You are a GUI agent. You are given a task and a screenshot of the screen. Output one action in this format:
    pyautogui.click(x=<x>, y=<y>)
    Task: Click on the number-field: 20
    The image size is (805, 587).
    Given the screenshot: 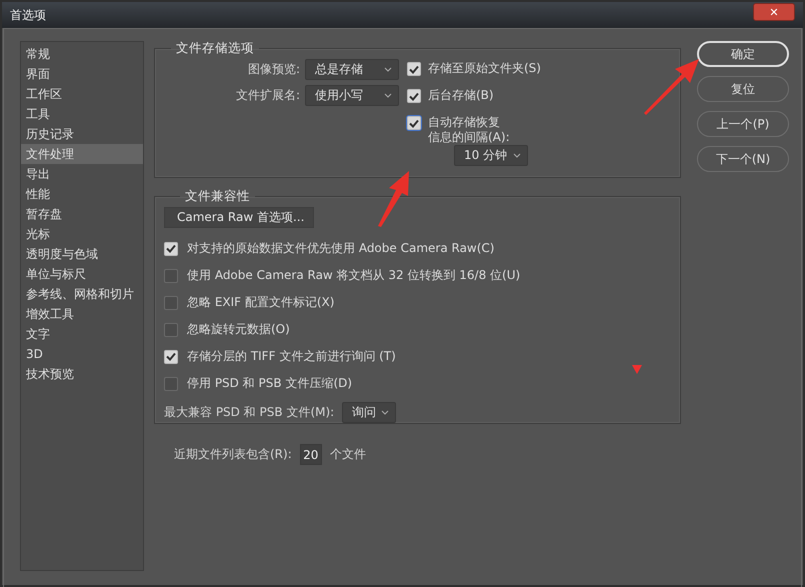 What is the action you would take?
    pyautogui.click(x=311, y=454)
    